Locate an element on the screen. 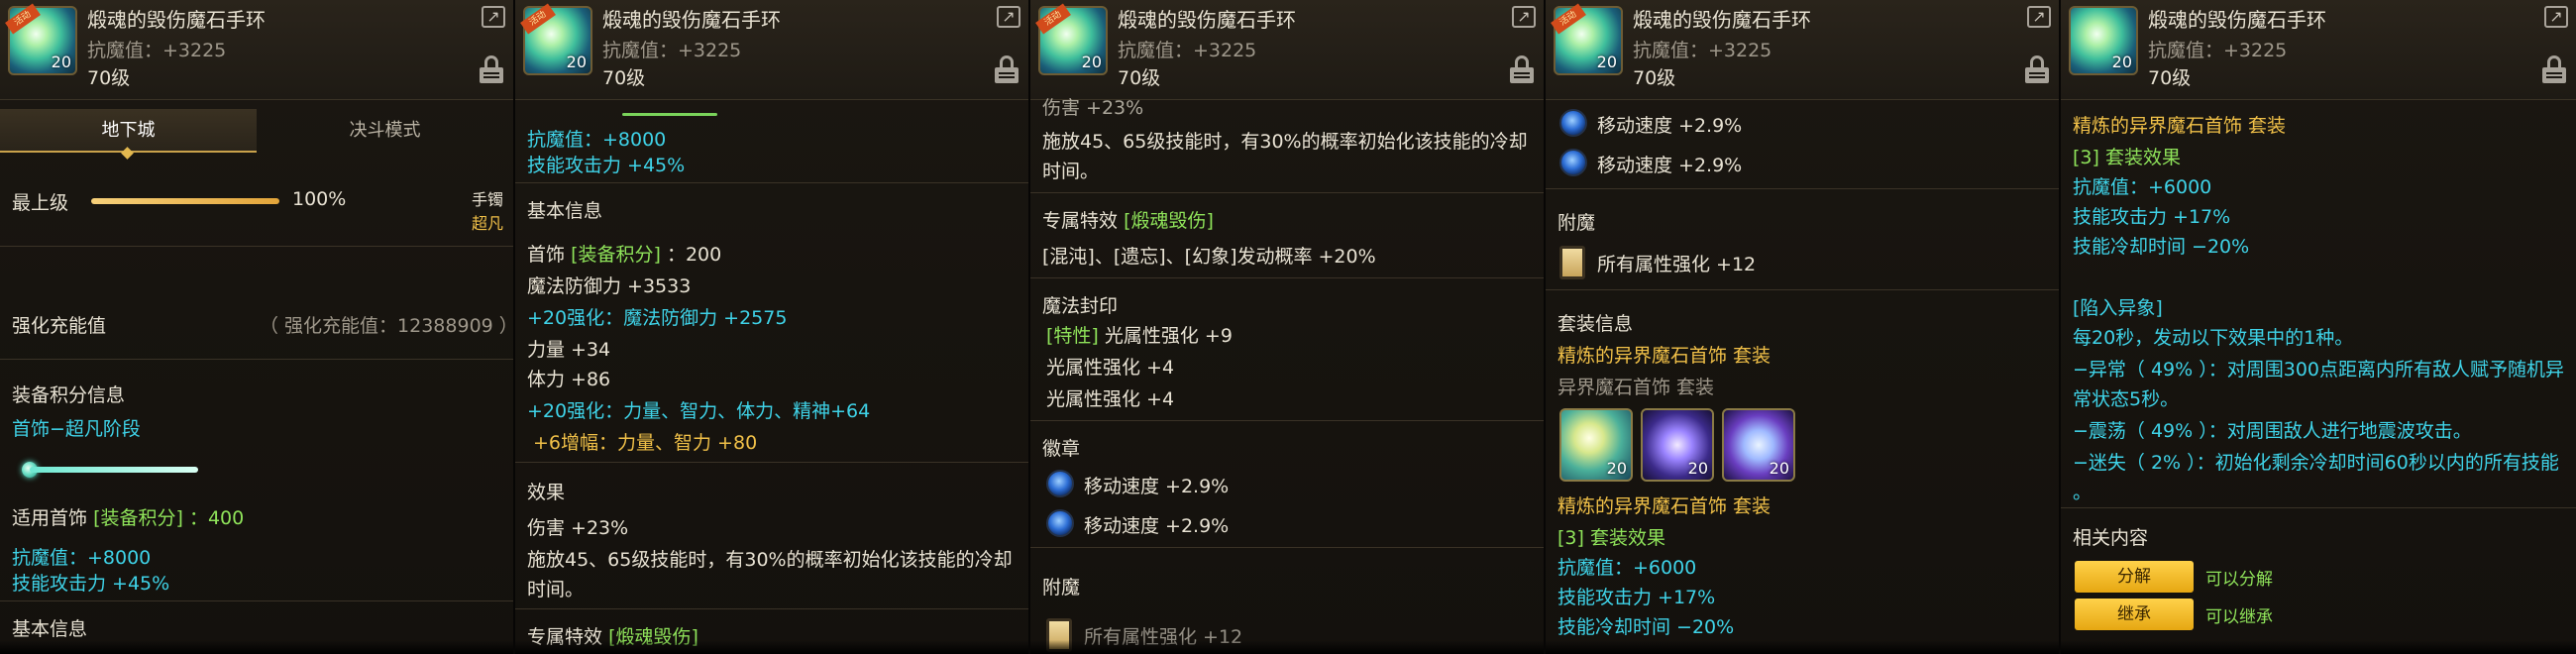 The image size is (2576, 654). set-item-icon-1: 20 is located at coordinates (1596, 445).